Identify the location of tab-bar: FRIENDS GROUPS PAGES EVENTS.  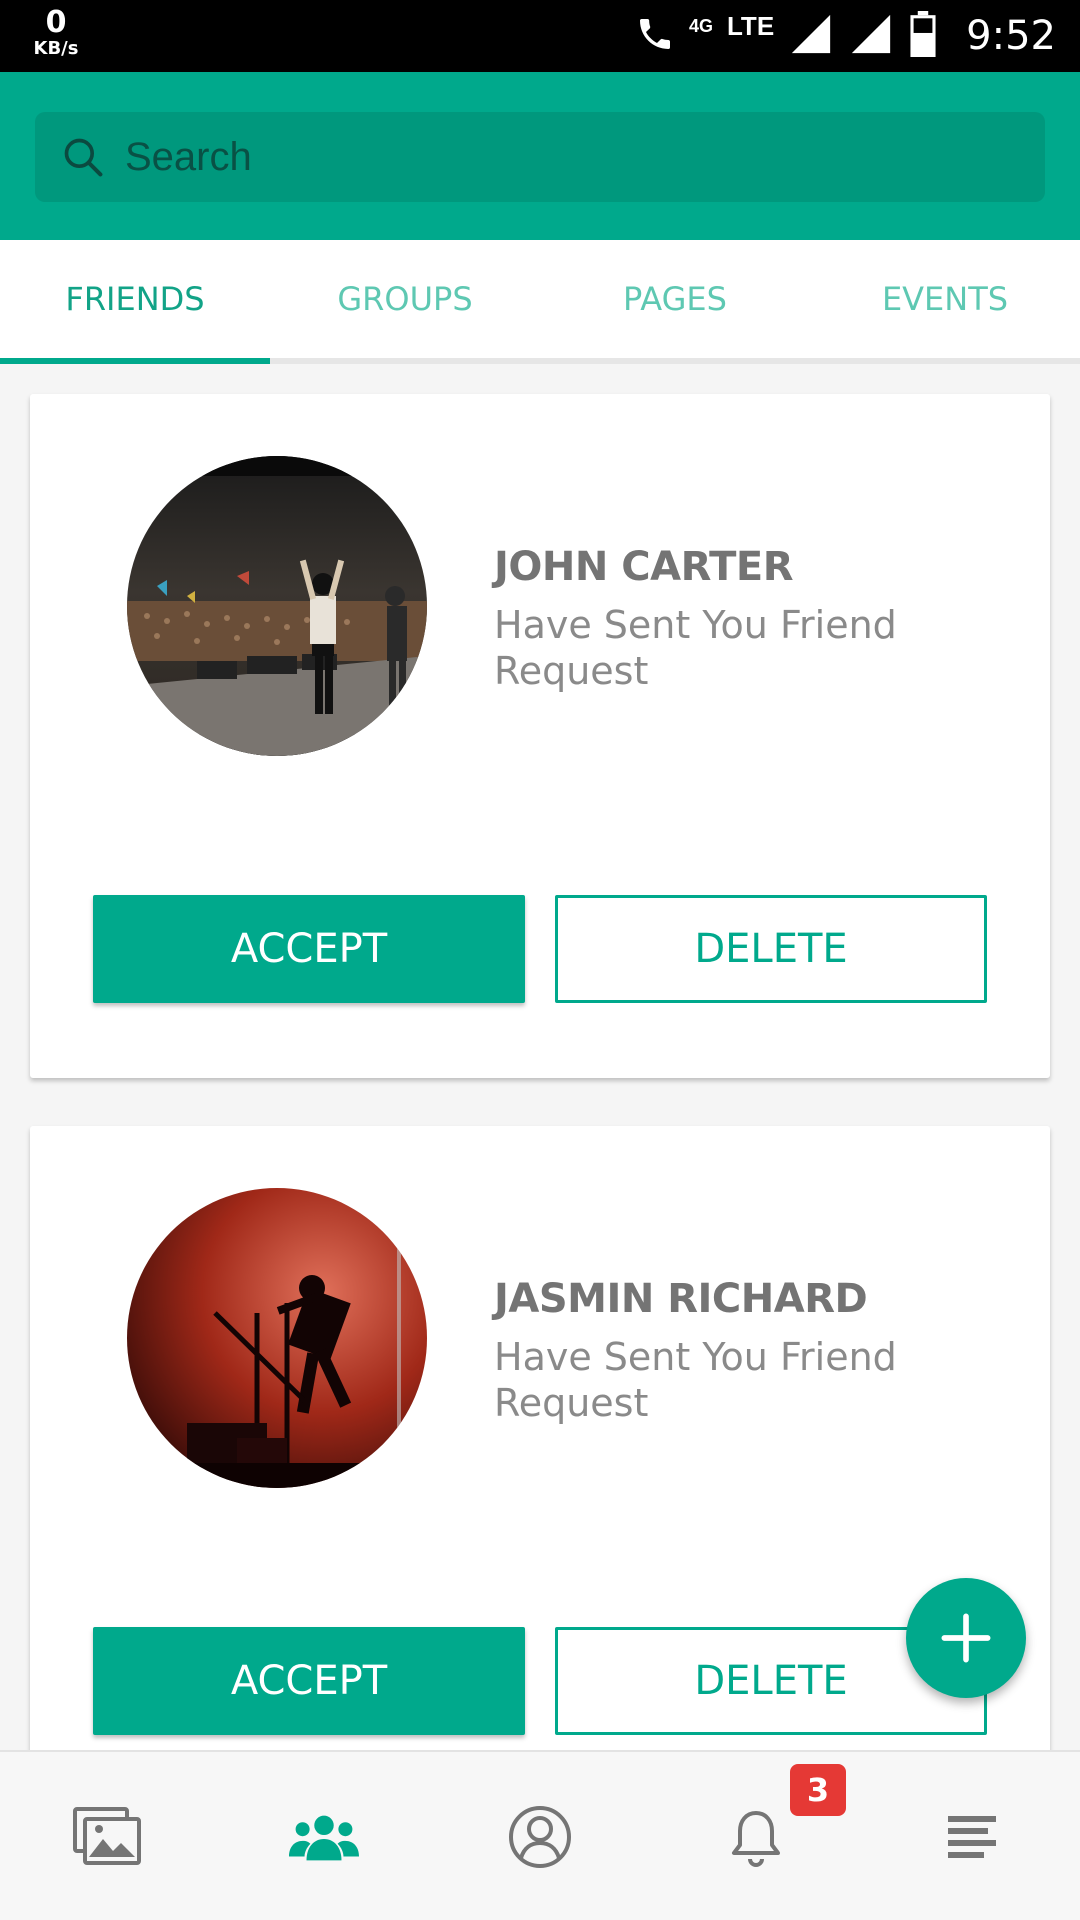
(540, 302).